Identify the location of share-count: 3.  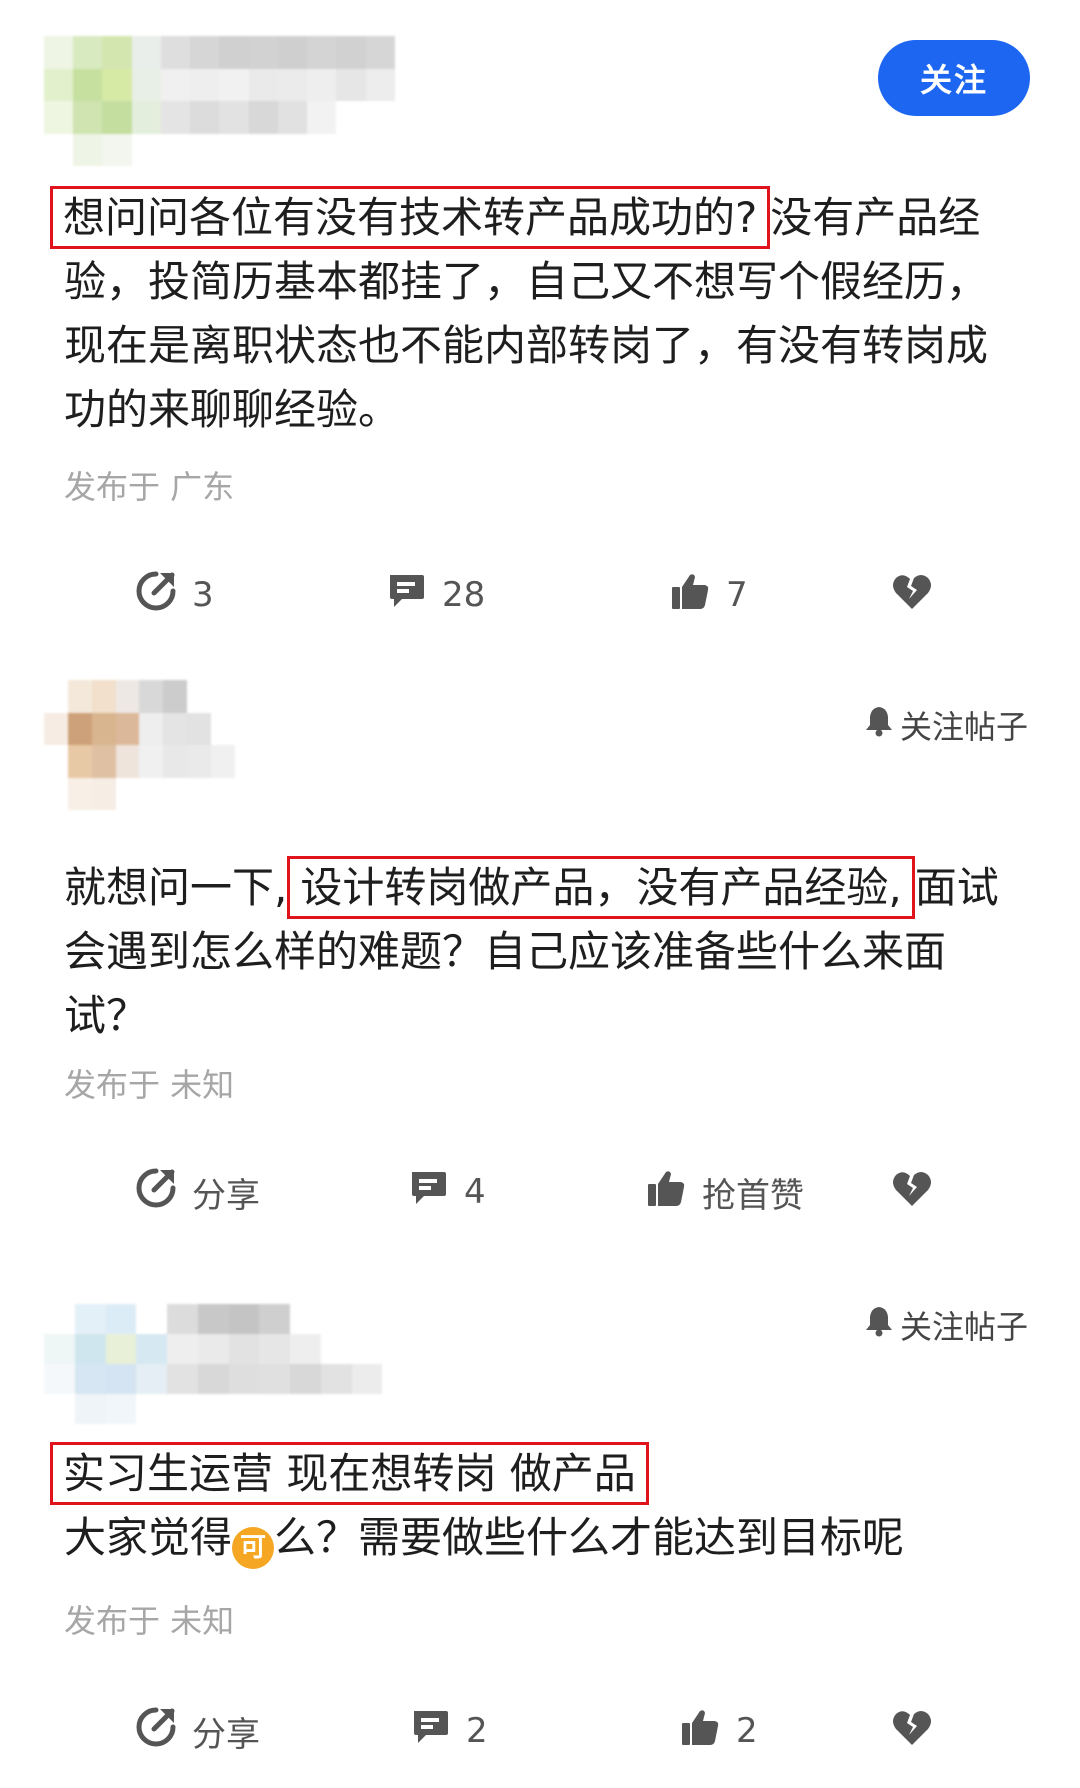
(203, 595).